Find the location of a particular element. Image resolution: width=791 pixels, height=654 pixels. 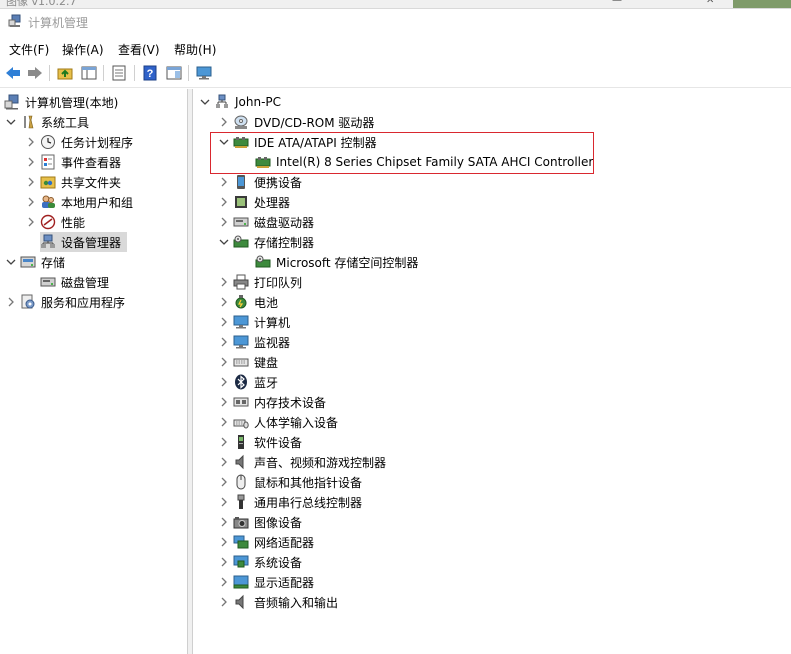

forward-icon is located at coordinates (35, 73).